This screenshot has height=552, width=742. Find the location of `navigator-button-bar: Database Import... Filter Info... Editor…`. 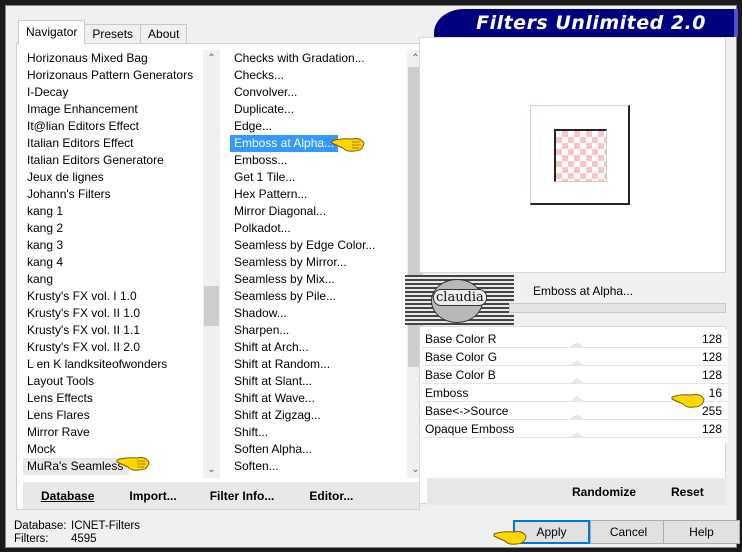

navigator-button-bar: Database Import... Filter Info... Editor… is located at coordinates (221, 495).